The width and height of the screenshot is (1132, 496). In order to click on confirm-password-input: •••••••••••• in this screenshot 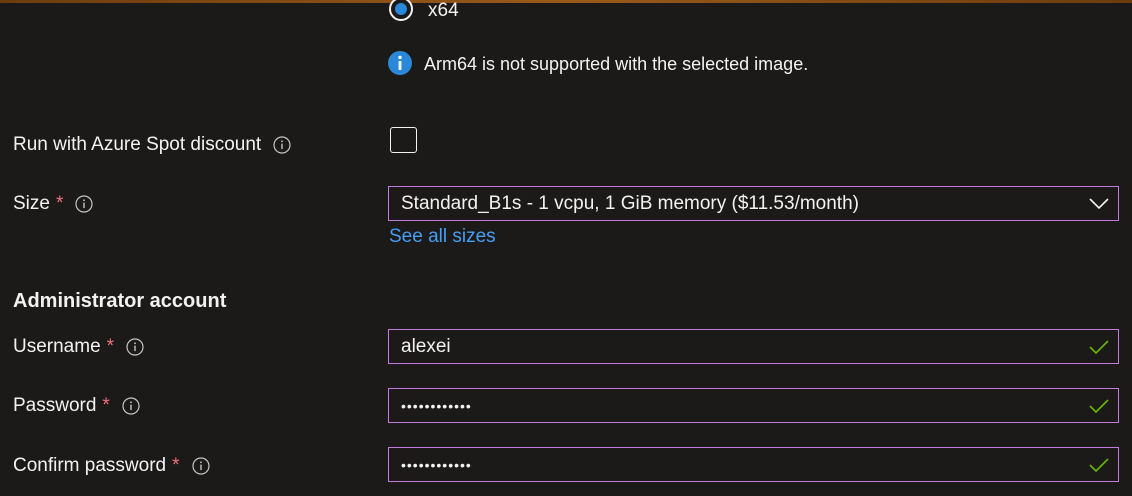, I will do `click(753, 464)`.